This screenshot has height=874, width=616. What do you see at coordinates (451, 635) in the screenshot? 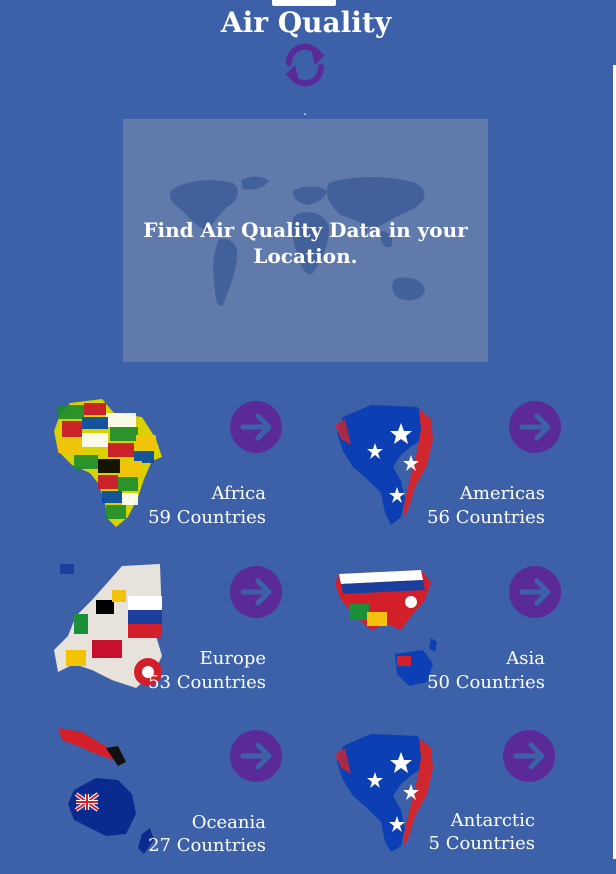
I see `region-card-asia: Asia 50 Countries` at bounding box center [451, 635].